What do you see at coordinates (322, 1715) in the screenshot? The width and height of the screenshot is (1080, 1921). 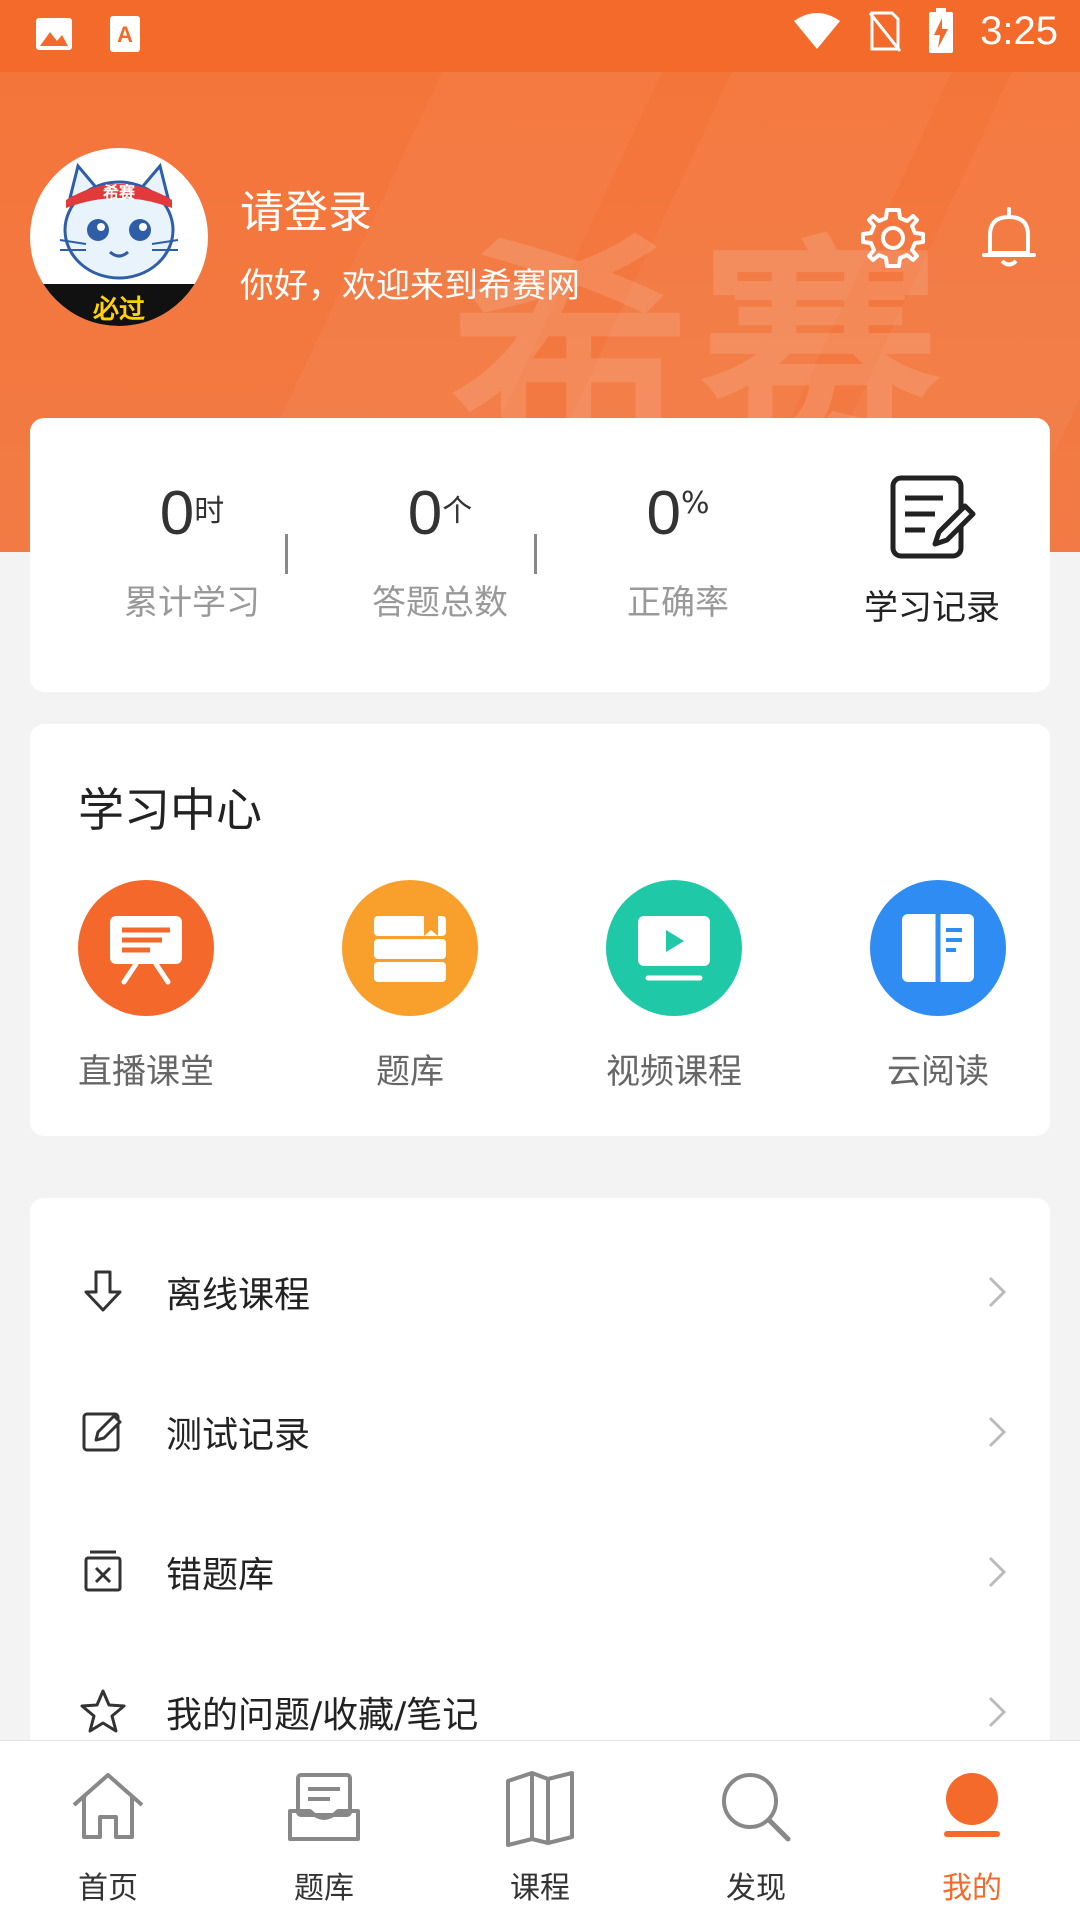 I see `menu-label: 我的问题/收藏/笔记` at bounding box center [322, 1715].